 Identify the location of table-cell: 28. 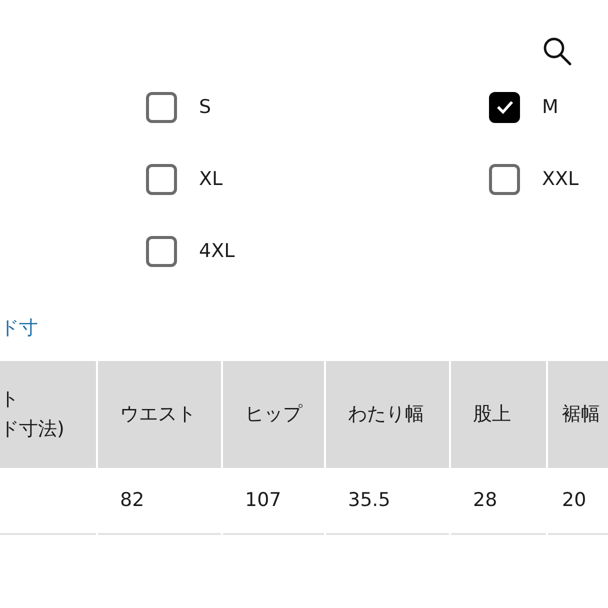
(498, 501).